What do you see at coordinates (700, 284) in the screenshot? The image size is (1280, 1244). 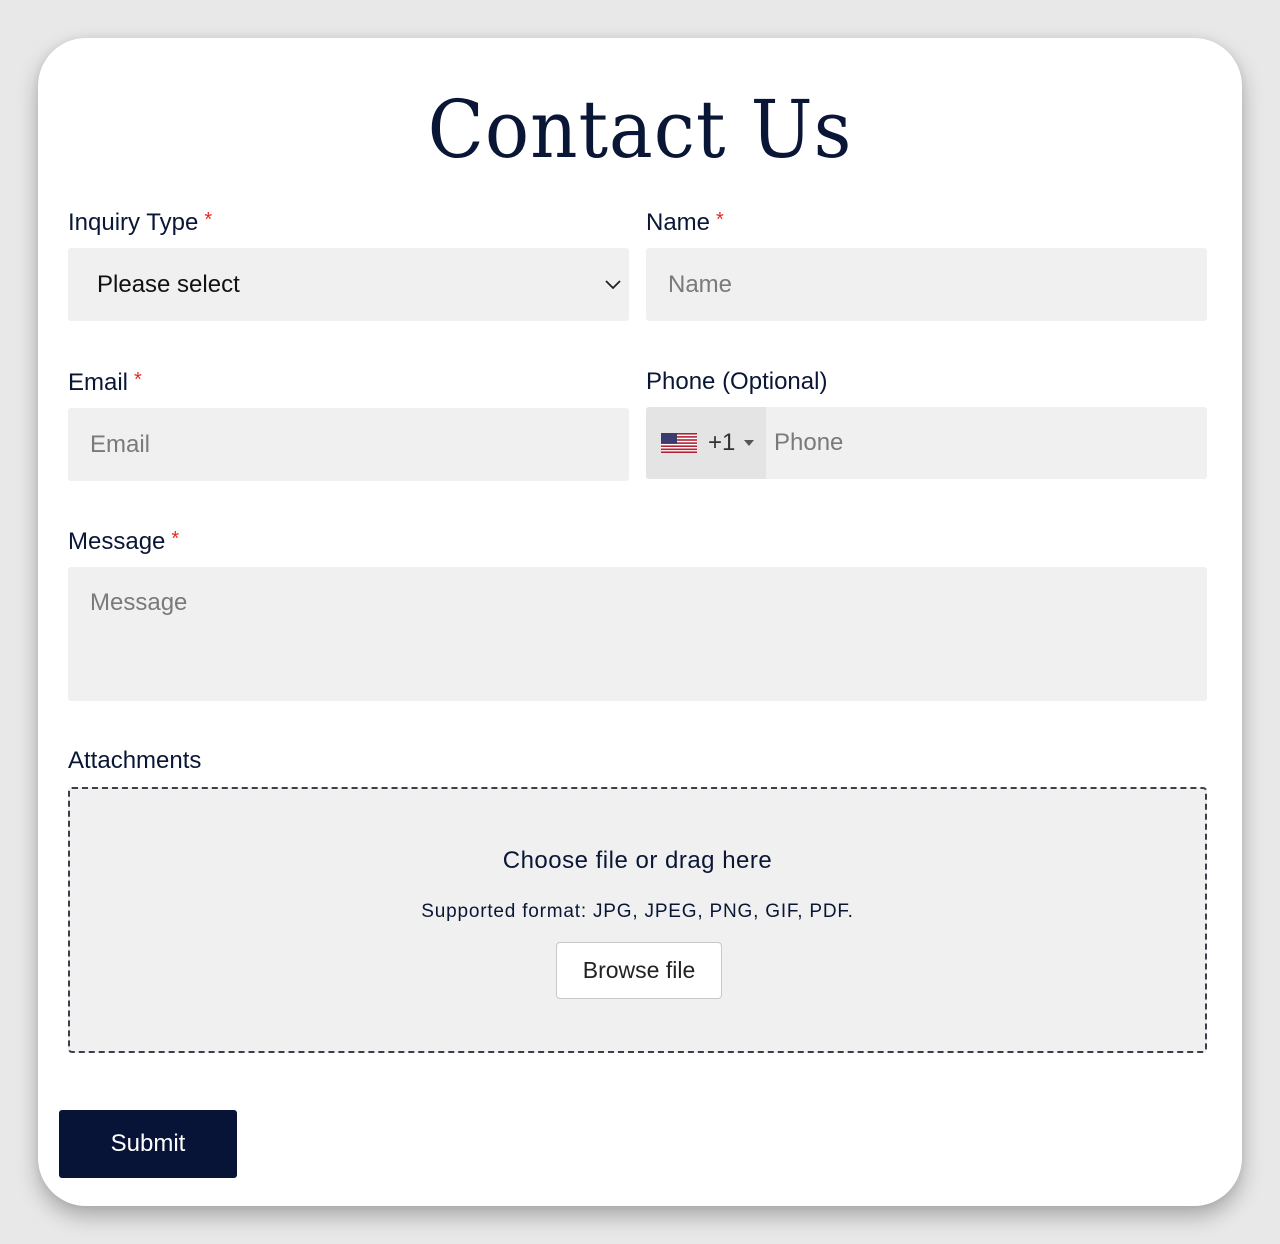 I see `name-placeholder: Name` at bounding box center [700, 284].